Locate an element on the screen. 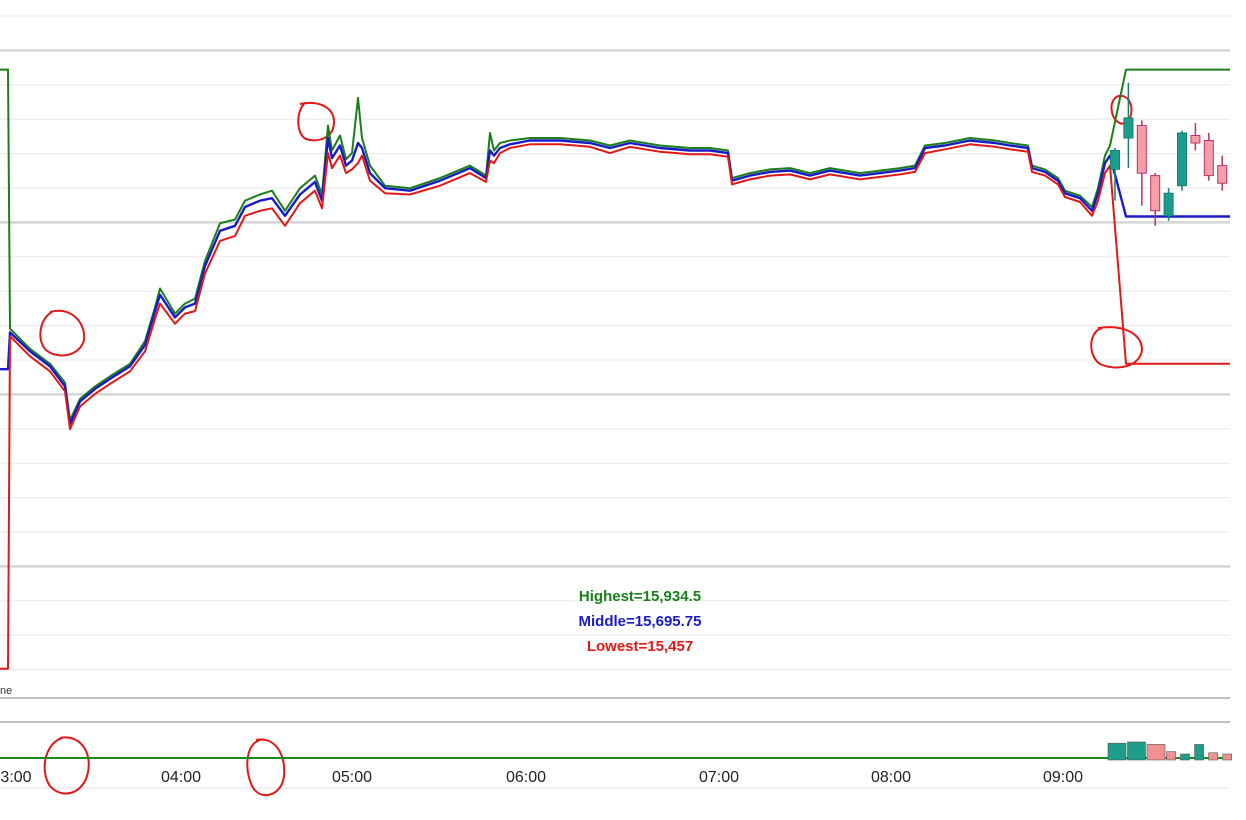  x-tick-label: 06:00 is located at coordinates (526, 777).